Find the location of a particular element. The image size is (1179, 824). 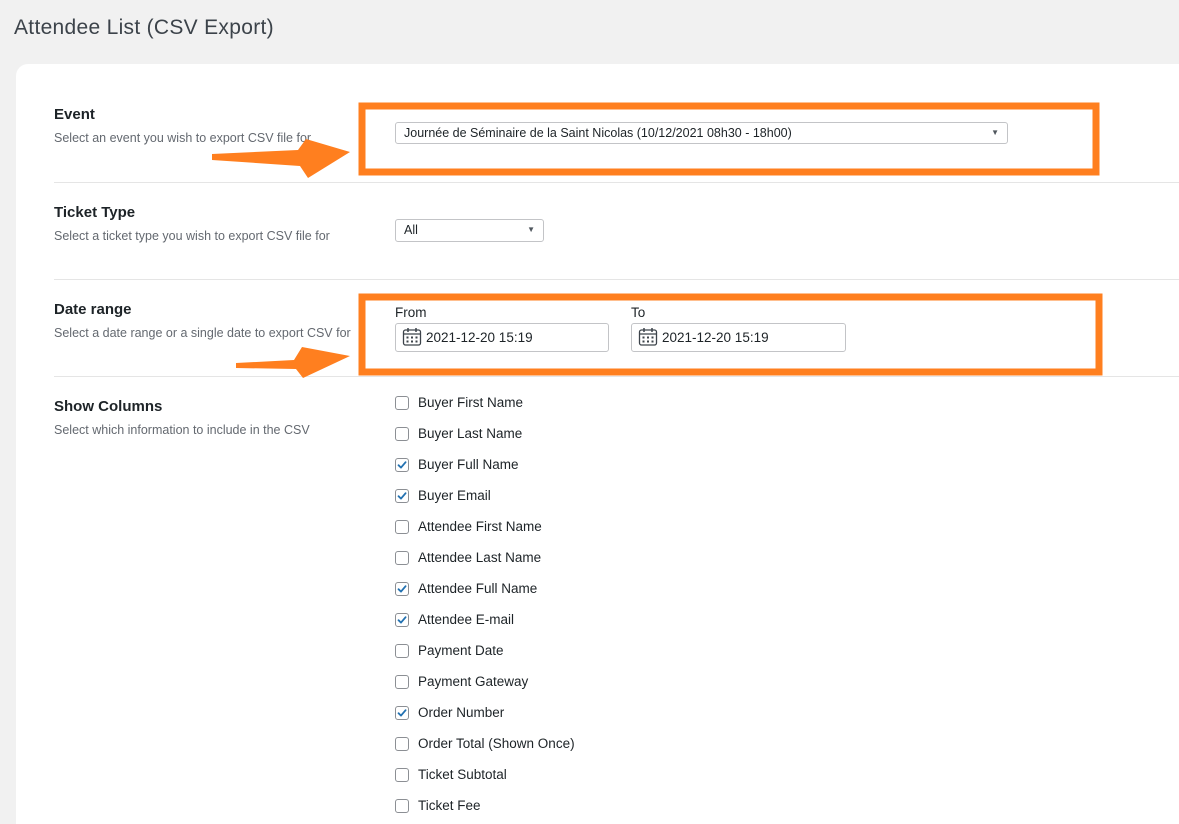

from-label: From is located at coordinates (411, 312).